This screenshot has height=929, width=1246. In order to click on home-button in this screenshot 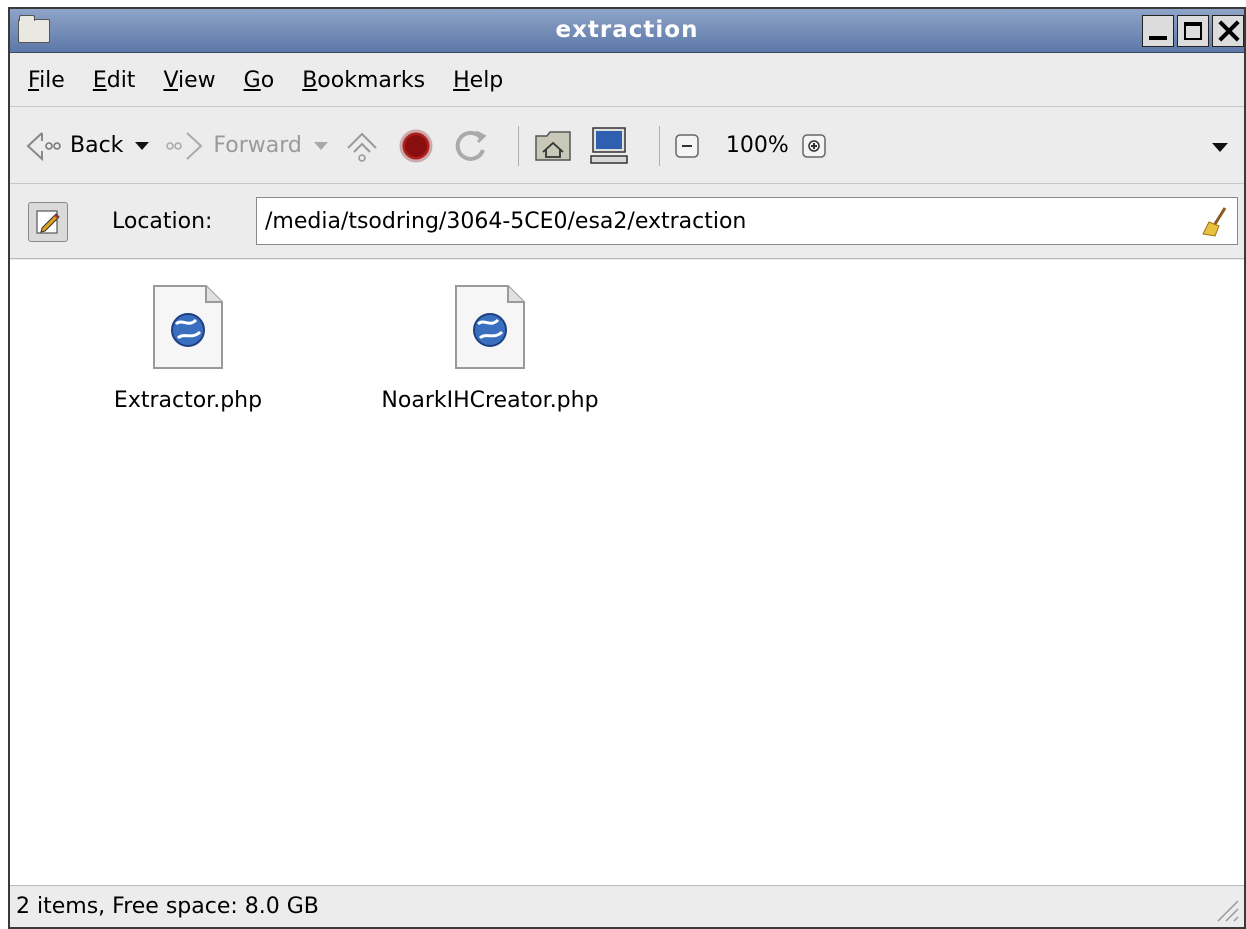, I will do `click(553, 146)`.